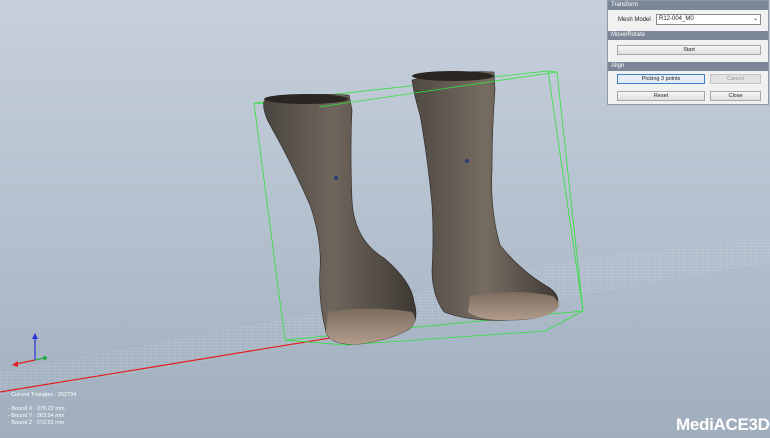  Describe the element at coordinates (36, 409) in the screenshot. I see `bound-x: - Bound X : 270.22 mm` at that location.